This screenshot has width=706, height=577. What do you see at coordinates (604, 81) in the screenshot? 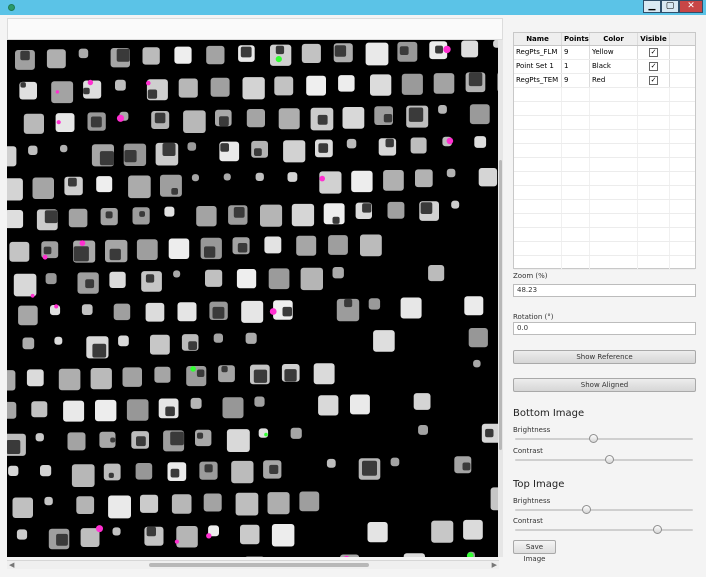
I see `table-row: RegPts_TEM 9 Red ✓` at bounding box center [604, 81].